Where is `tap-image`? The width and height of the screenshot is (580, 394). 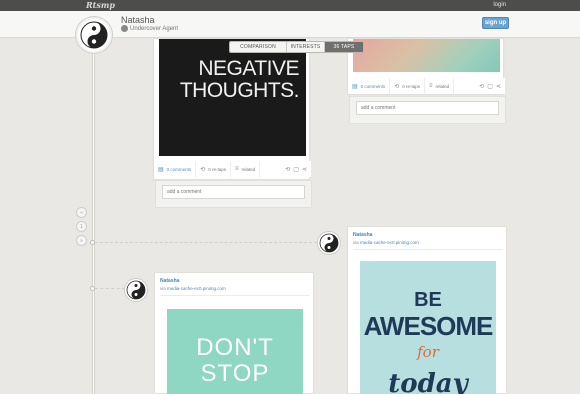 tap-image is located at coordinates (426, 55).